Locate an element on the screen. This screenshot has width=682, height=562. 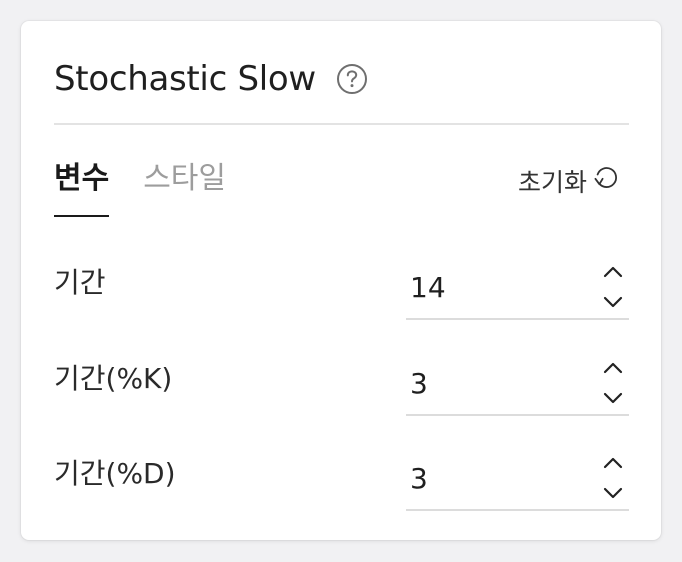
question-circle-icon is located at coordinates (352, 79).